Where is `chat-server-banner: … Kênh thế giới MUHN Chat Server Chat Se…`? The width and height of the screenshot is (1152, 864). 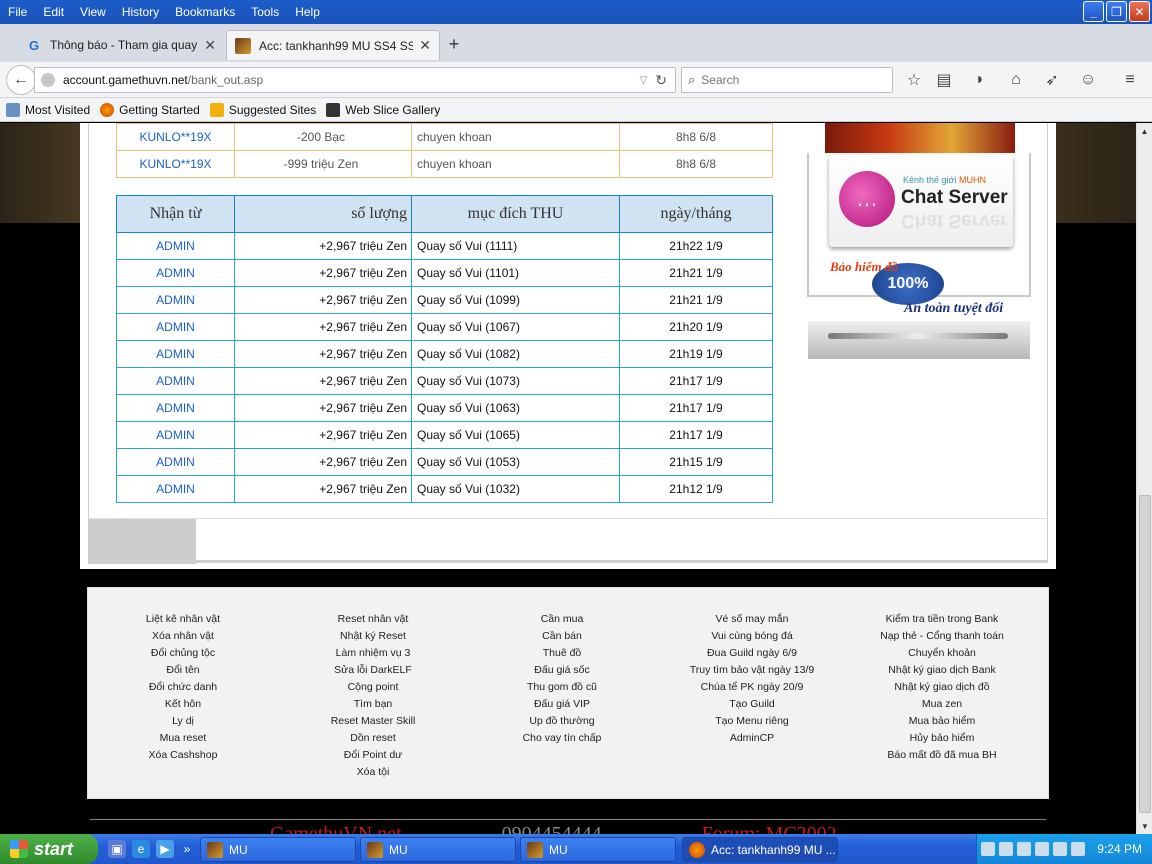 chat-server-banner: … Kênh thế giới MUHN Chat Server Chat Se… is located at coordinates (921, 201).